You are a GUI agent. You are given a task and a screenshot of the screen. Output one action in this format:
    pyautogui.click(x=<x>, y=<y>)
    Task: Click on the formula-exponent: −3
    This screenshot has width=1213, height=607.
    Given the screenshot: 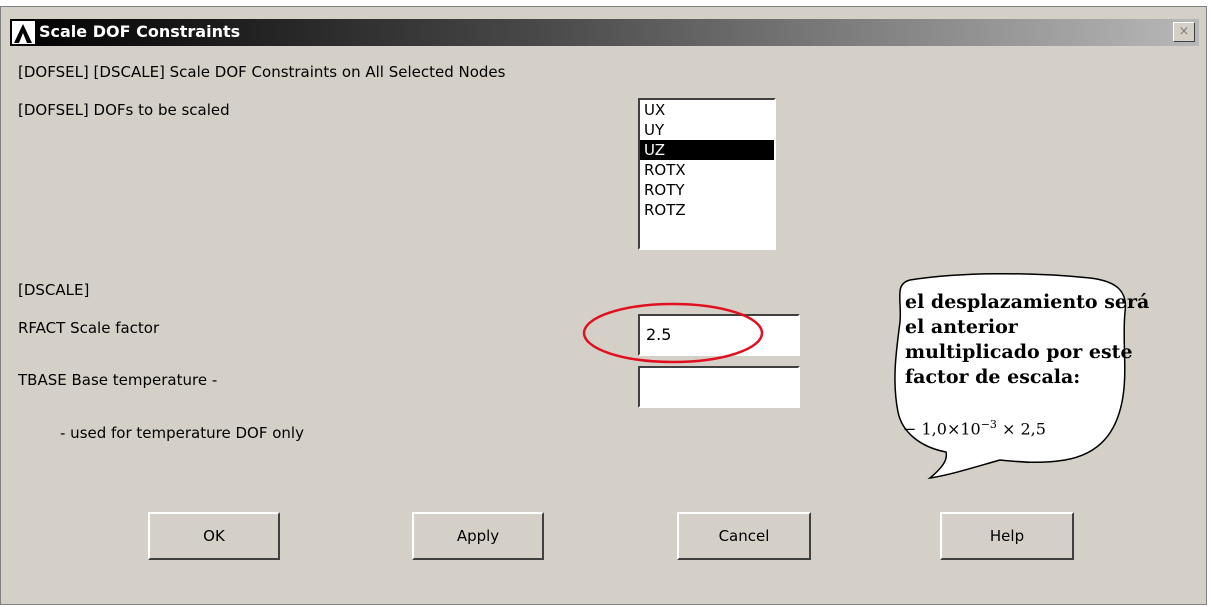 What is the action you would take?
    pyautogui.click(x=988, y=424)
    